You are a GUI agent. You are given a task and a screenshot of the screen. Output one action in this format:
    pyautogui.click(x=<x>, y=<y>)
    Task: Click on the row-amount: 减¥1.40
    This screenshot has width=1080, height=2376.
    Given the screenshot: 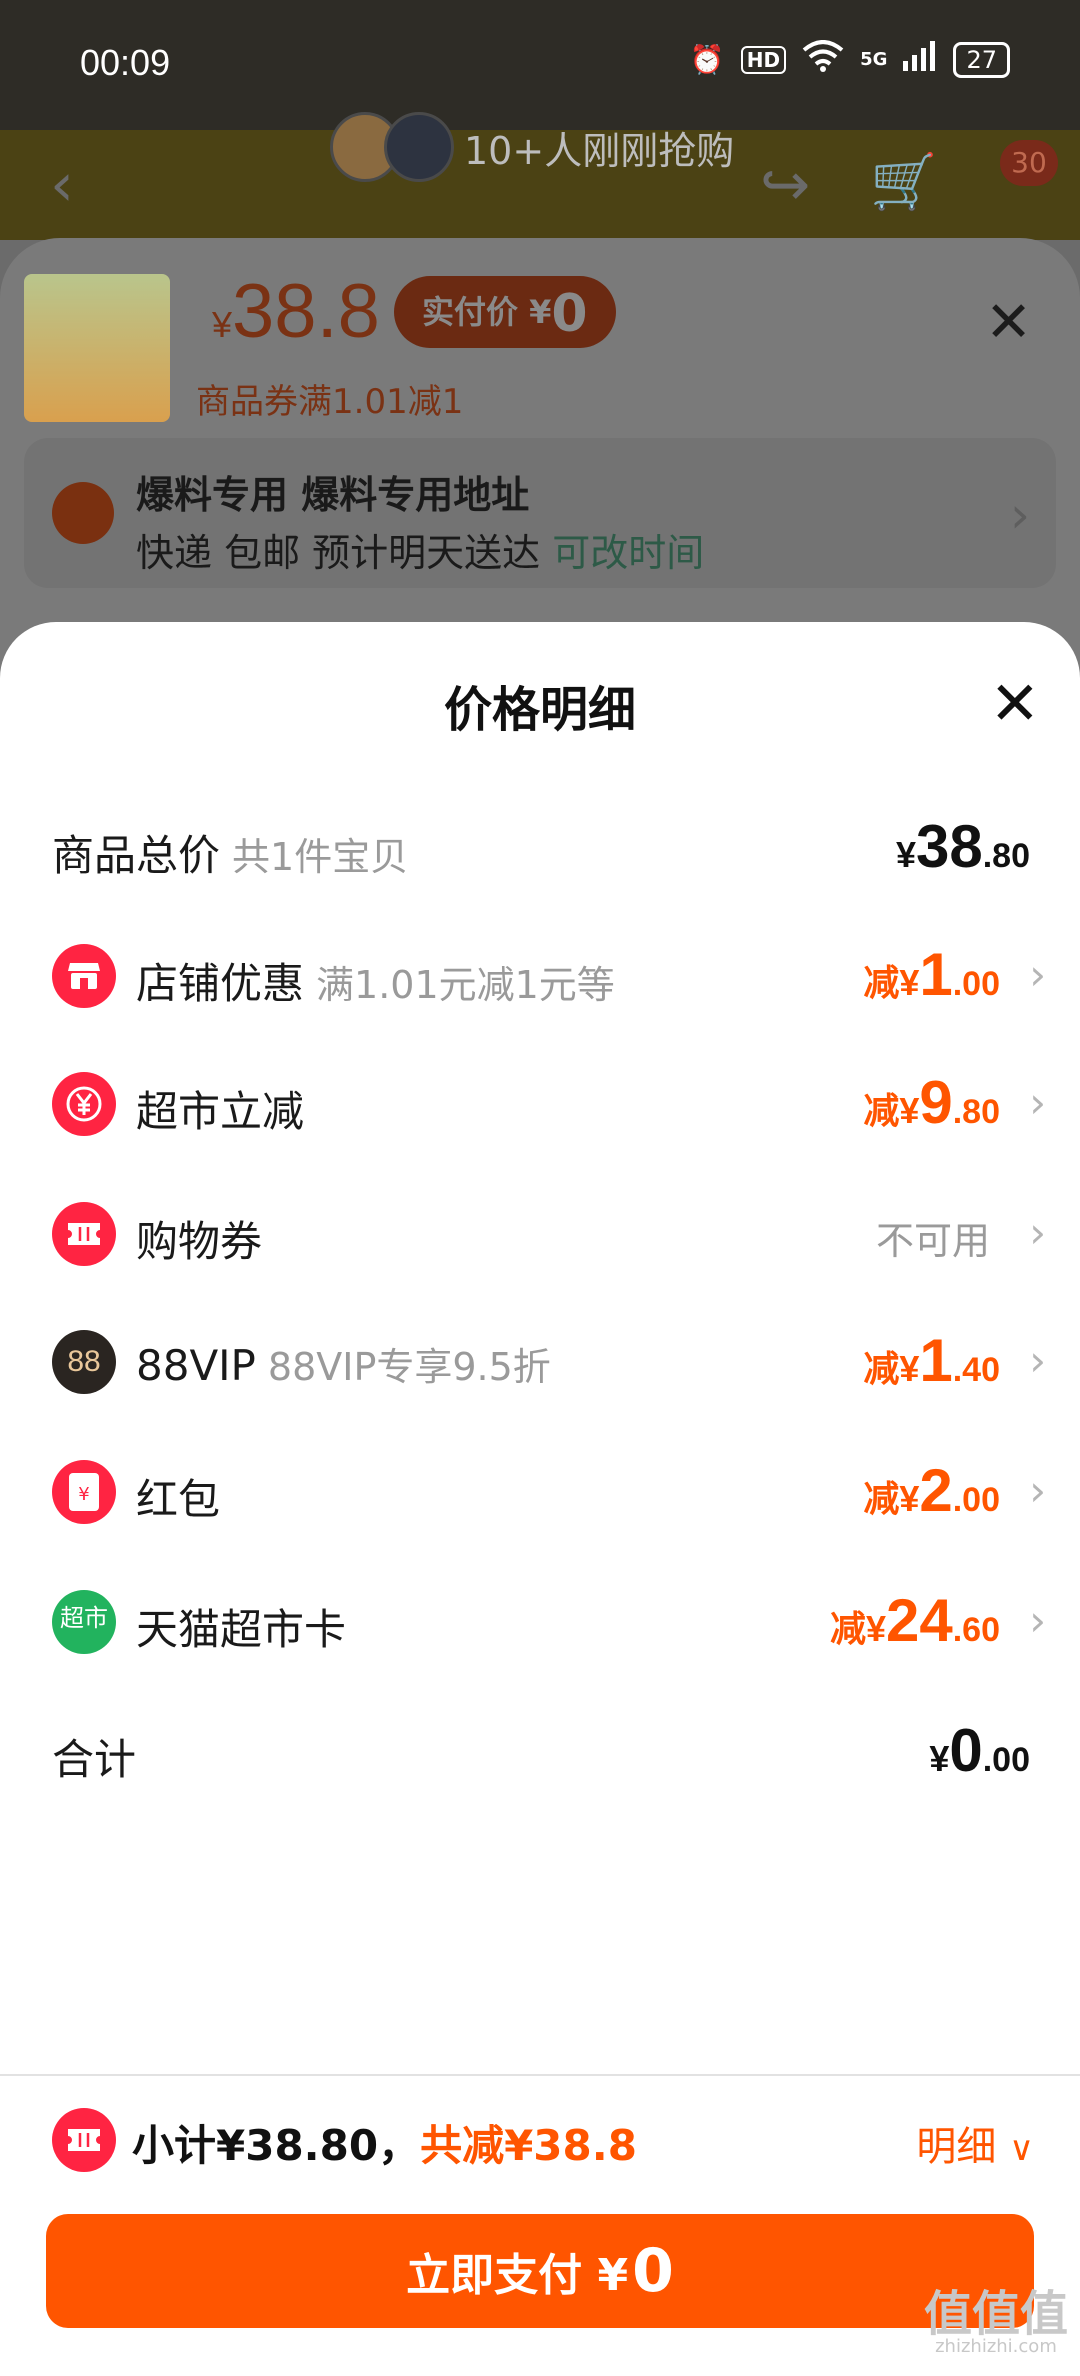 What is the action you would take?
    pyautogui.click(x=931, y=1360)
    